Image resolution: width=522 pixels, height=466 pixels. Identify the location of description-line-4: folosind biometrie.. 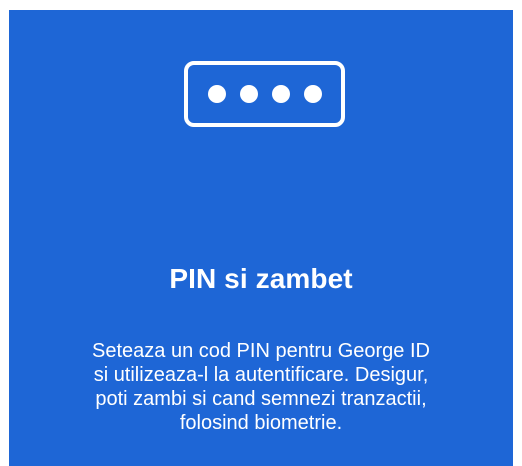
(261, 423).